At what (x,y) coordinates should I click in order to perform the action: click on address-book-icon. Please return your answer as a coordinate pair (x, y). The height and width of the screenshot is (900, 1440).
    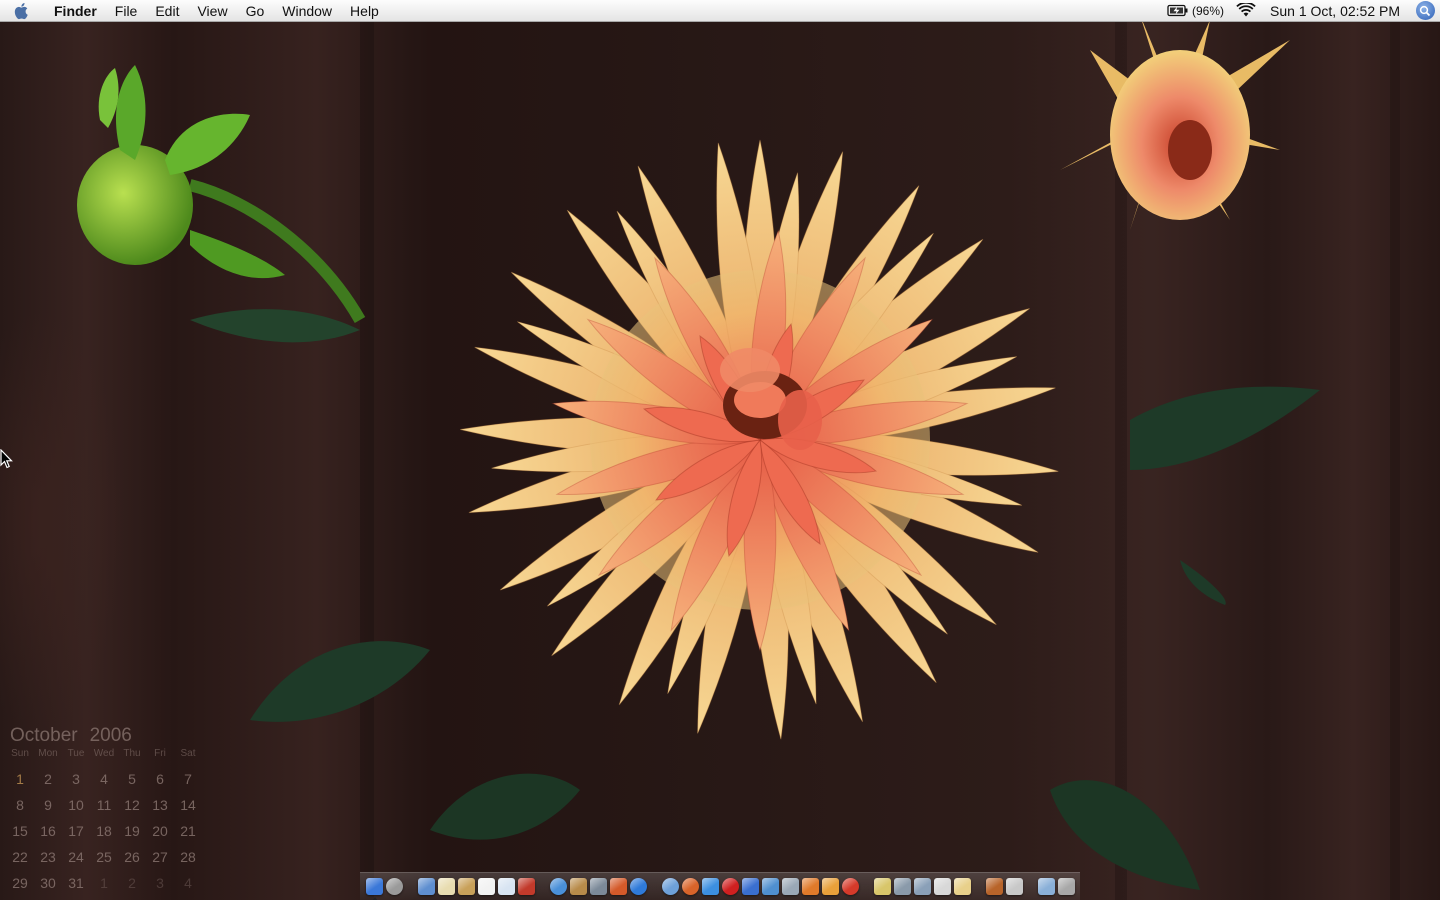
    Looking at the image, I should click on (942, 886).